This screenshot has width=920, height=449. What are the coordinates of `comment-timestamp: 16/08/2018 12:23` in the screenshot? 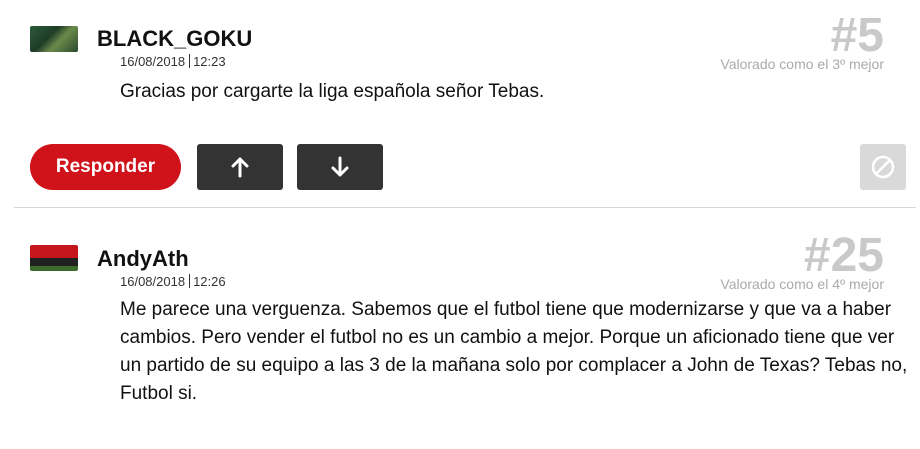 It's located at (173, 61).